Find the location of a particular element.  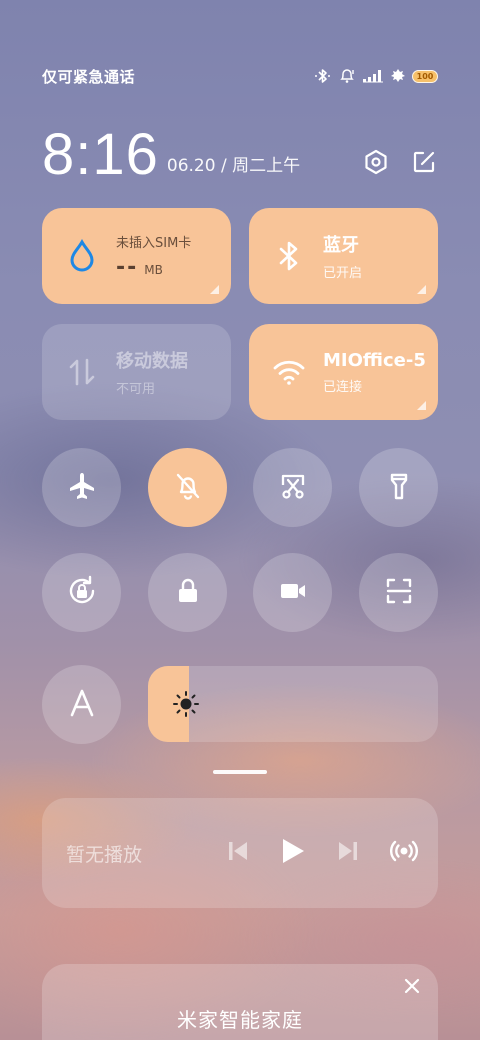

auto-rotate-toggle is located at coordinates (81, 592).